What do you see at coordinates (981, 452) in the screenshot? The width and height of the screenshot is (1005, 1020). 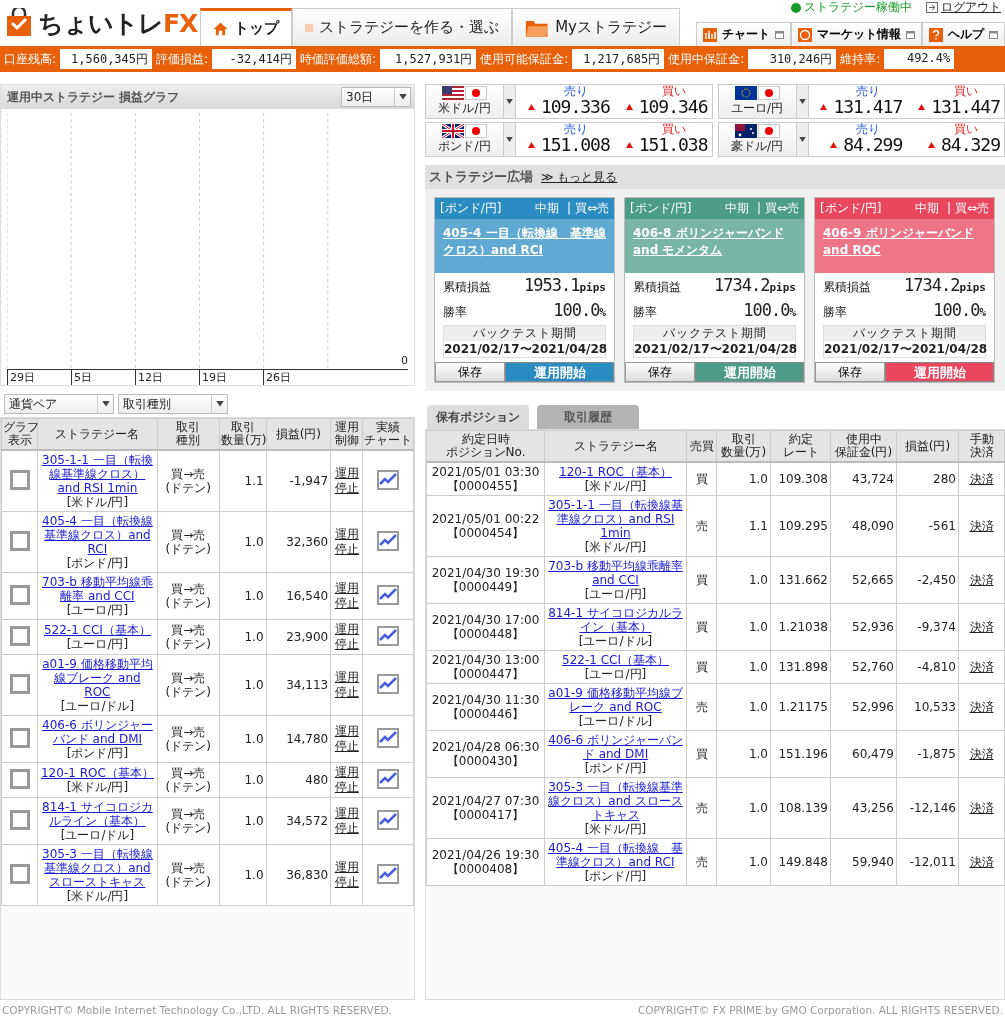 I see `column-header-text: 決済` at bounding box center [981, 452].